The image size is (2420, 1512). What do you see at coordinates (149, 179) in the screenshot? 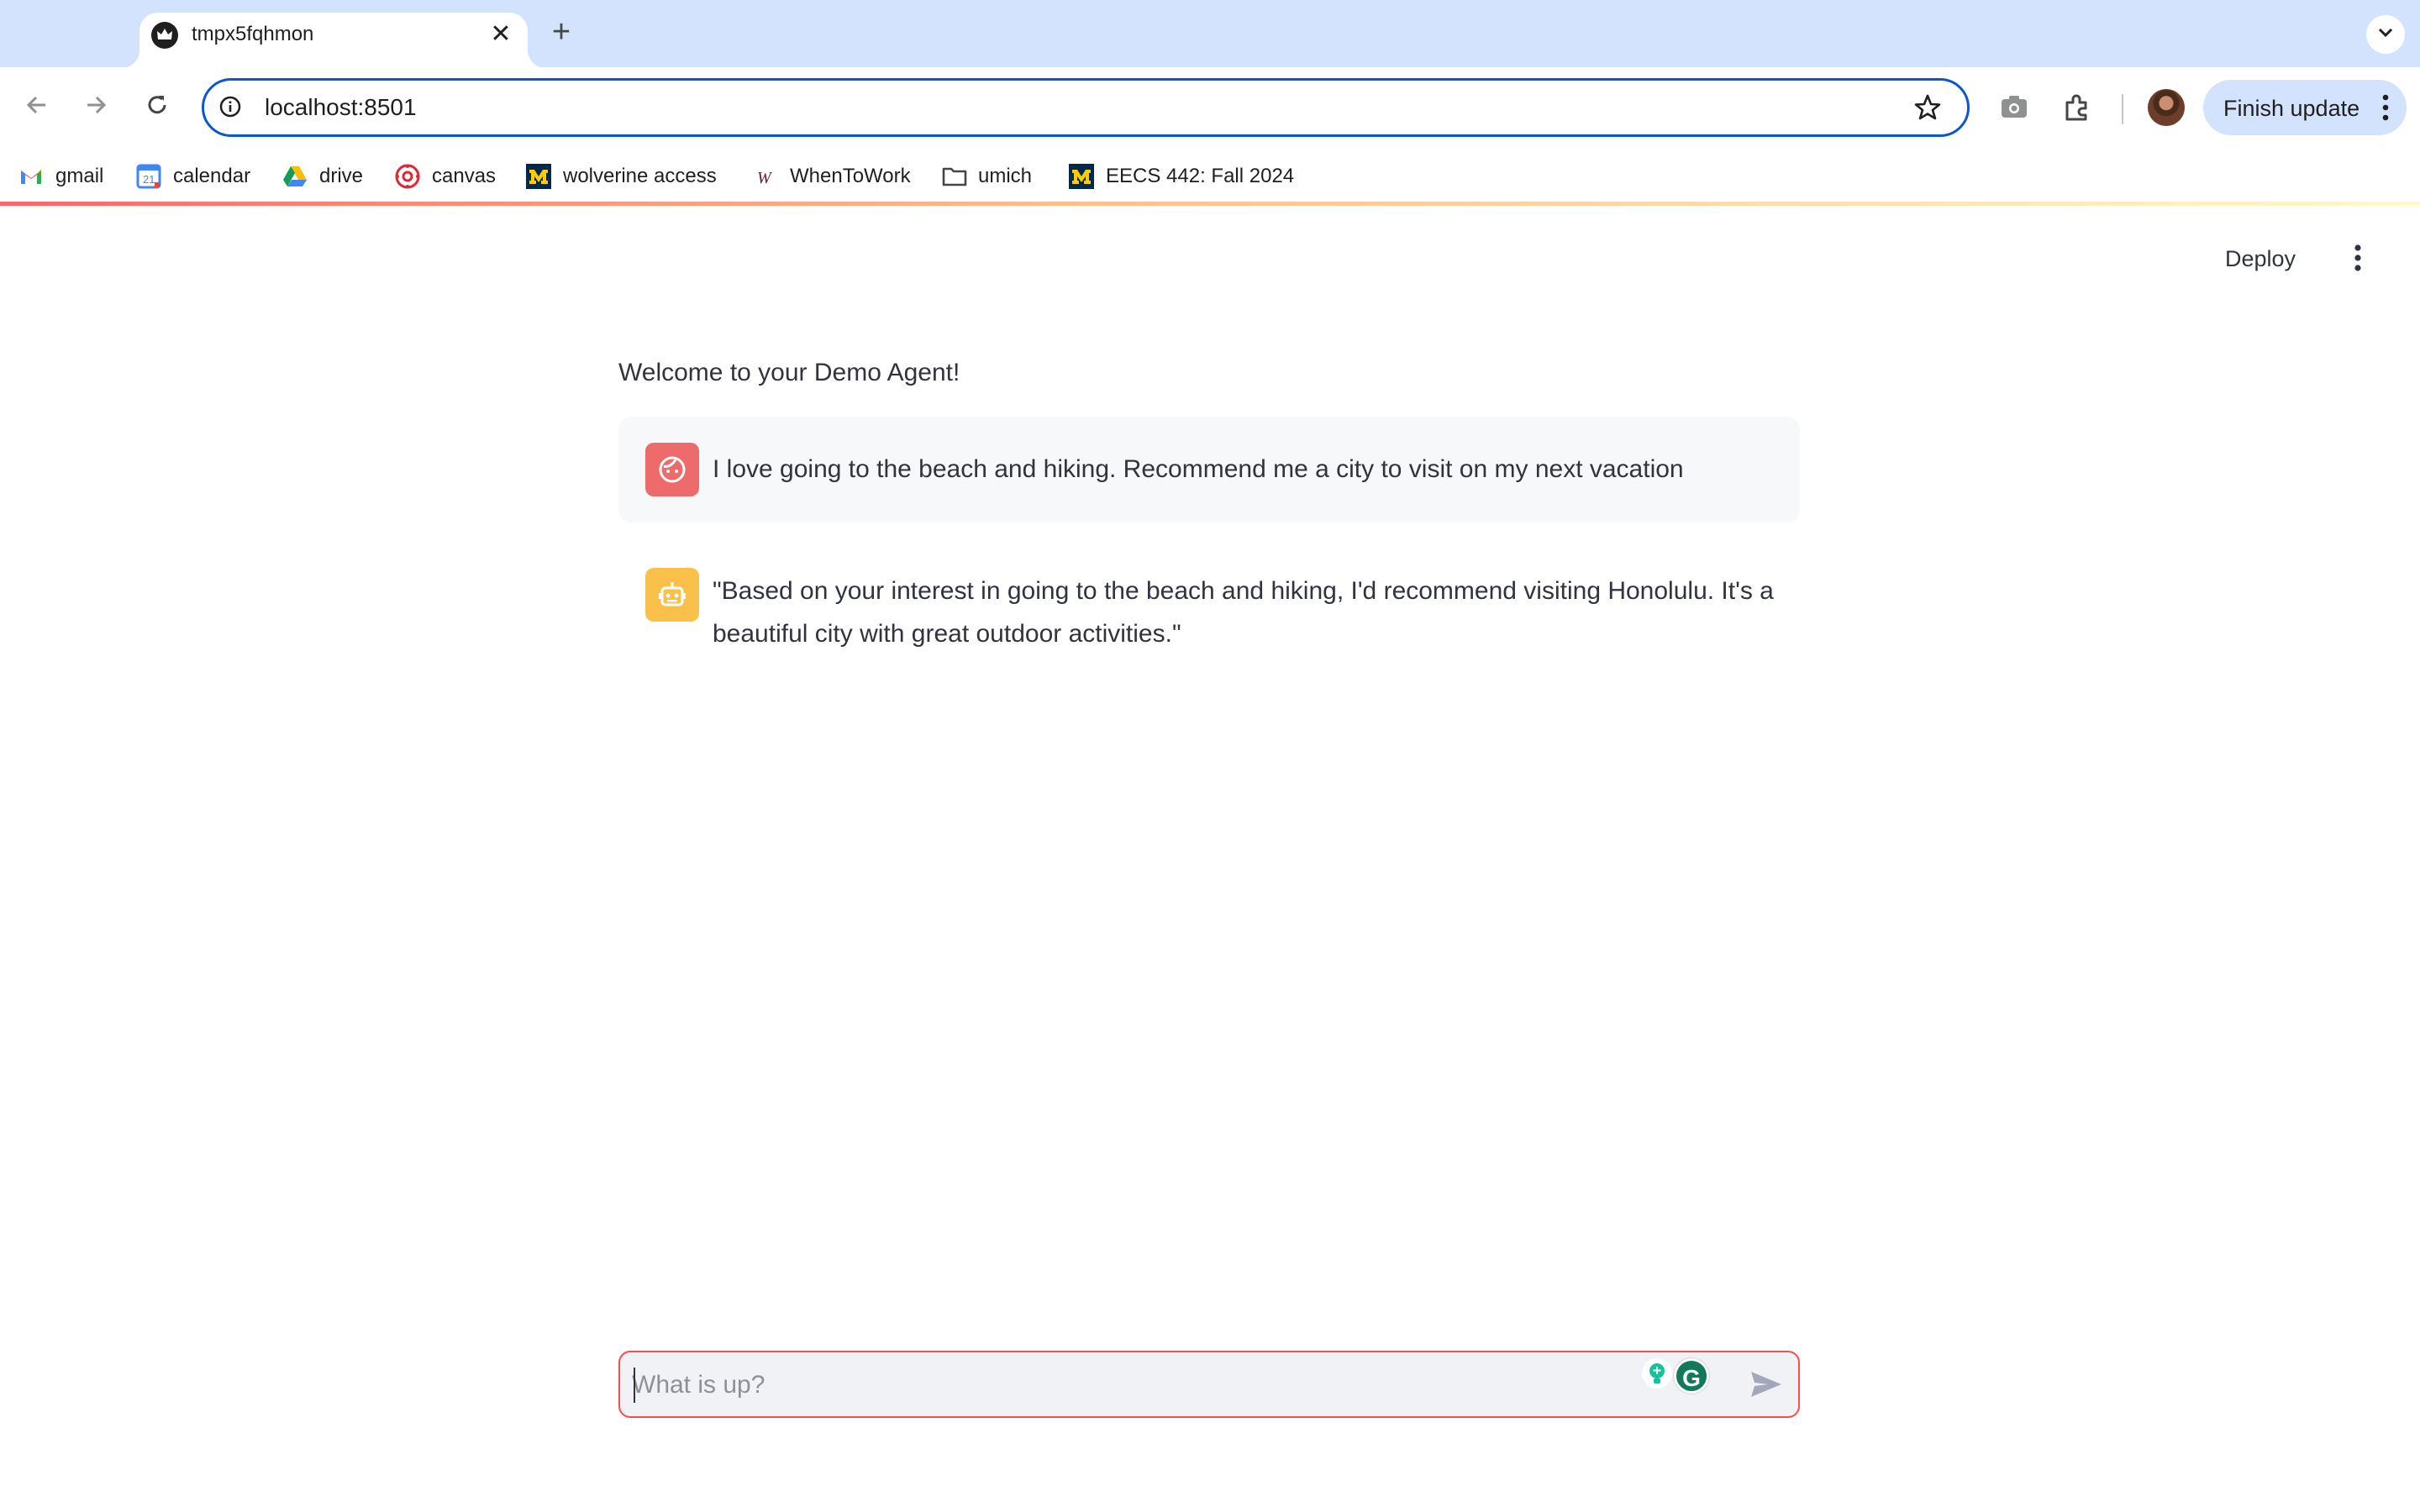
I see `calendar-icon-number: 21` at bounding box center [149, 179].